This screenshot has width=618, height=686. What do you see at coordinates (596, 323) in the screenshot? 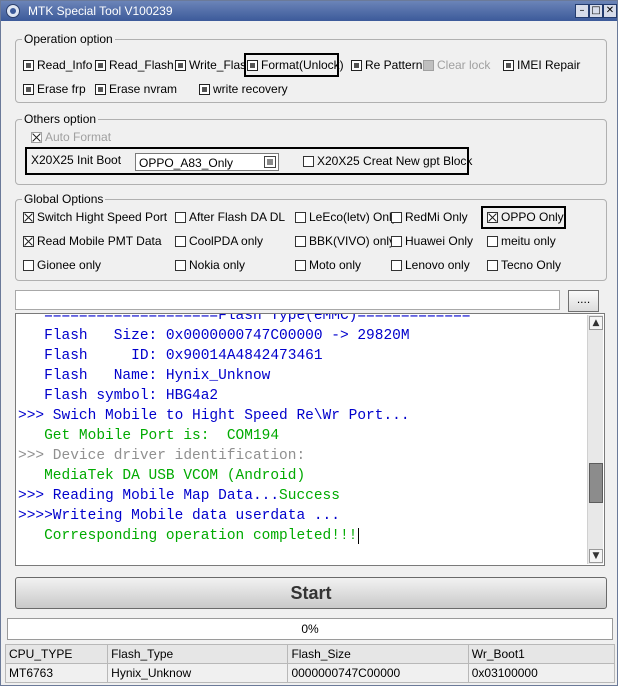
I see `scroll-up-icon: ▲` at bounding box center [596, 323].